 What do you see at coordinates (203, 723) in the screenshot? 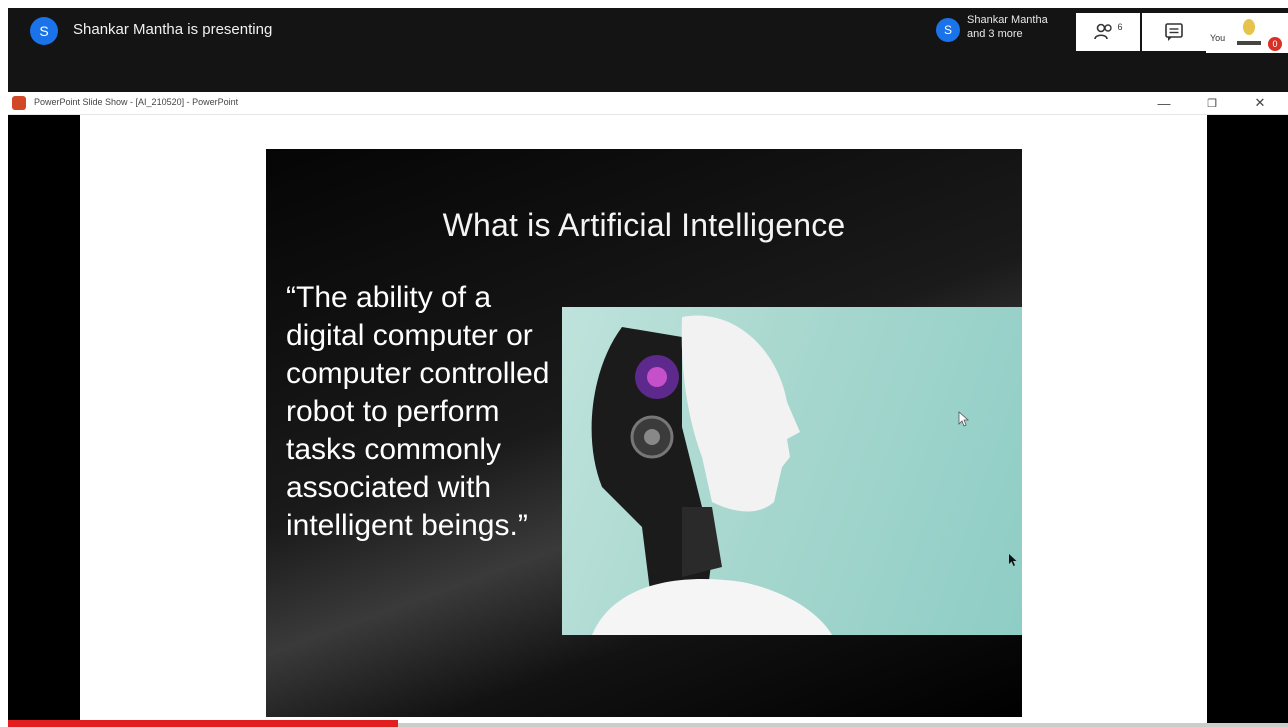
I see `presentation-progress` at bounding box center [203, 723].